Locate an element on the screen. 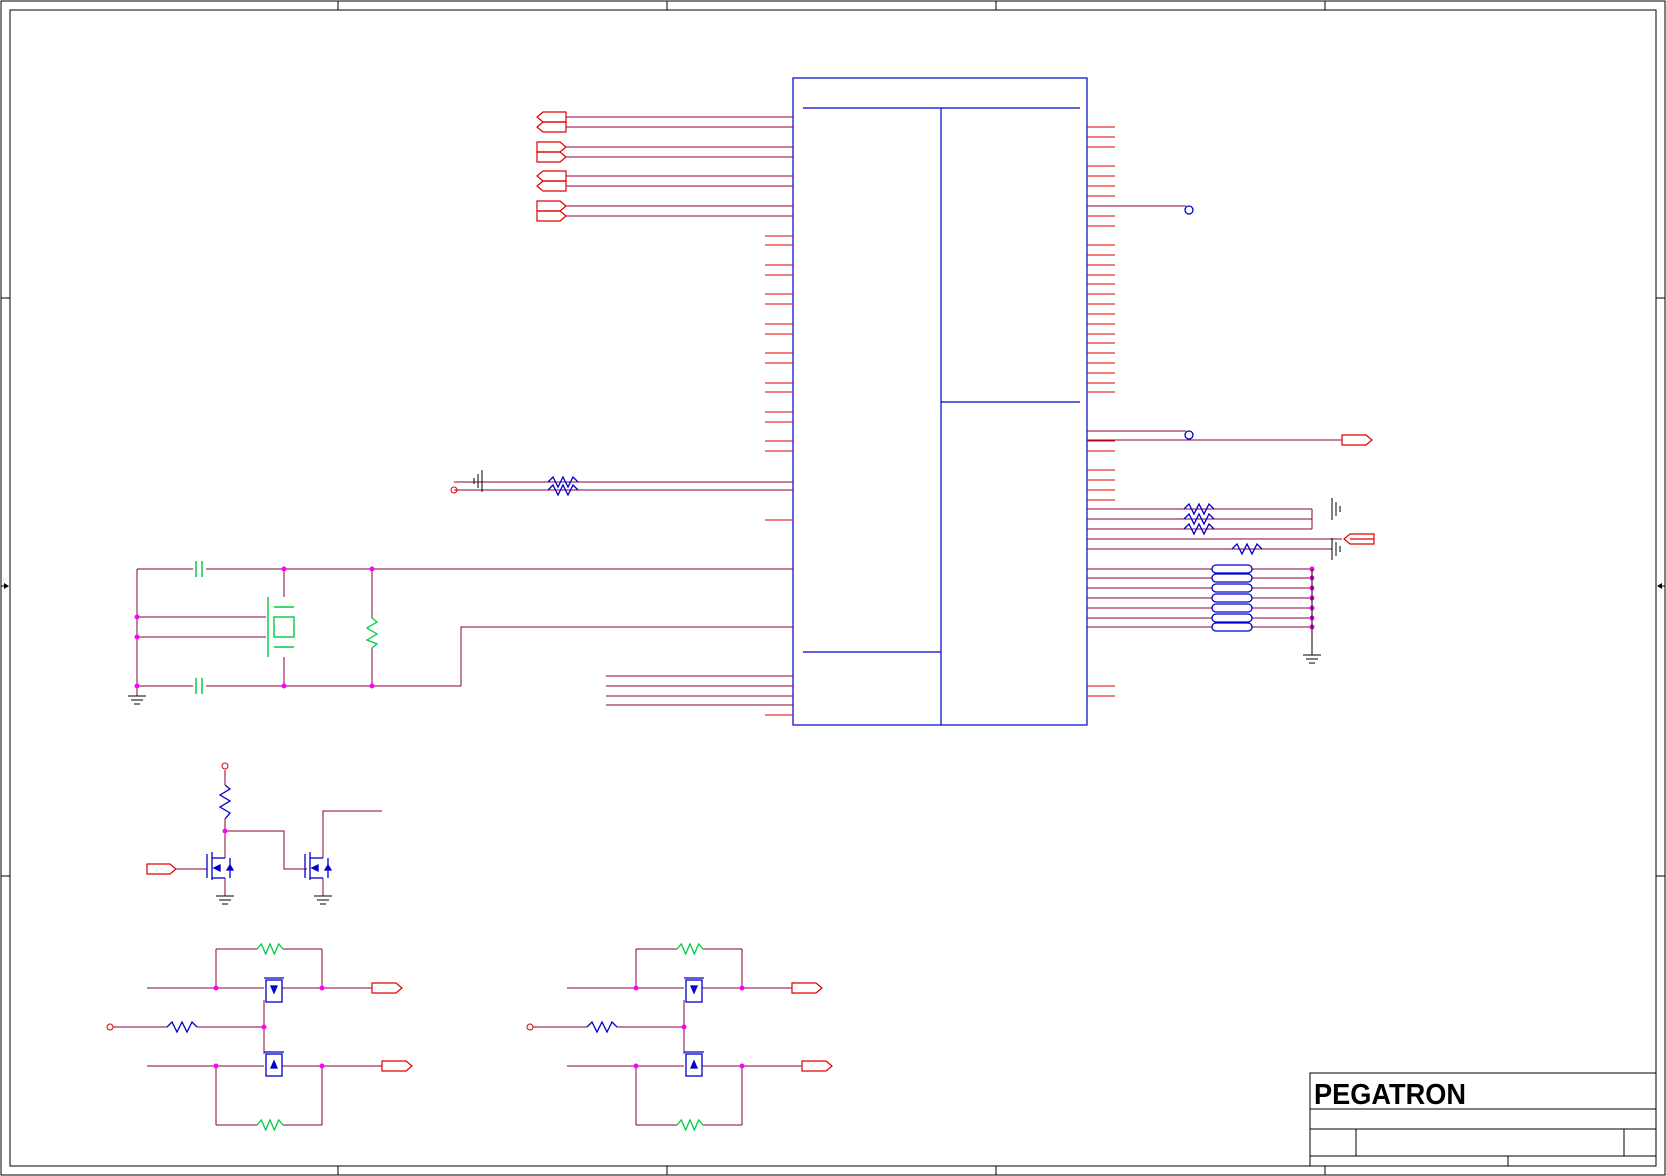 The height and width of the screenshot is (1176, 1666). output-ports-right is located at coordinates (1358, 489).